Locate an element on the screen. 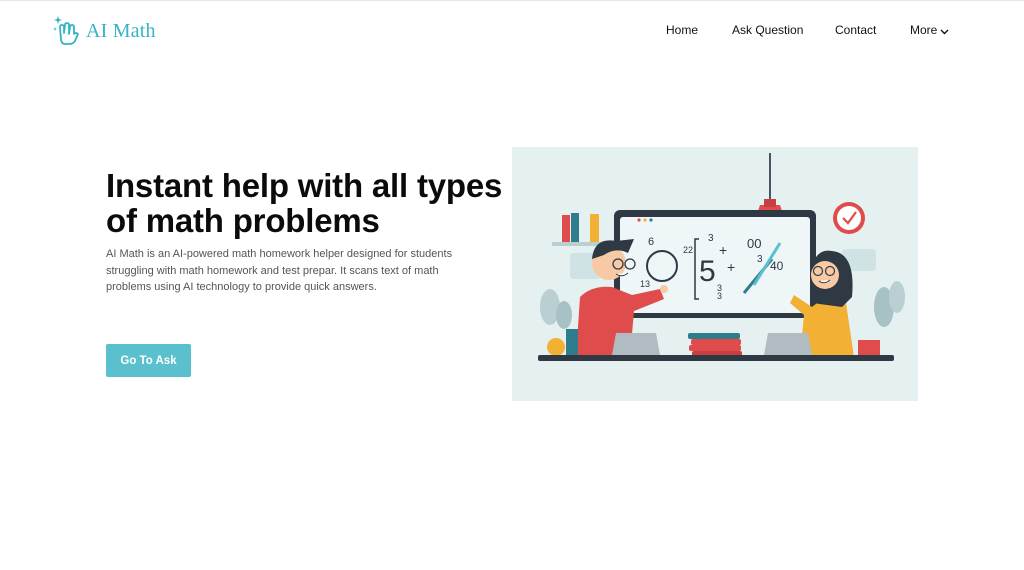 This screenshot has width=1024, height=570. book-stack is located at coordinates (715, 344).